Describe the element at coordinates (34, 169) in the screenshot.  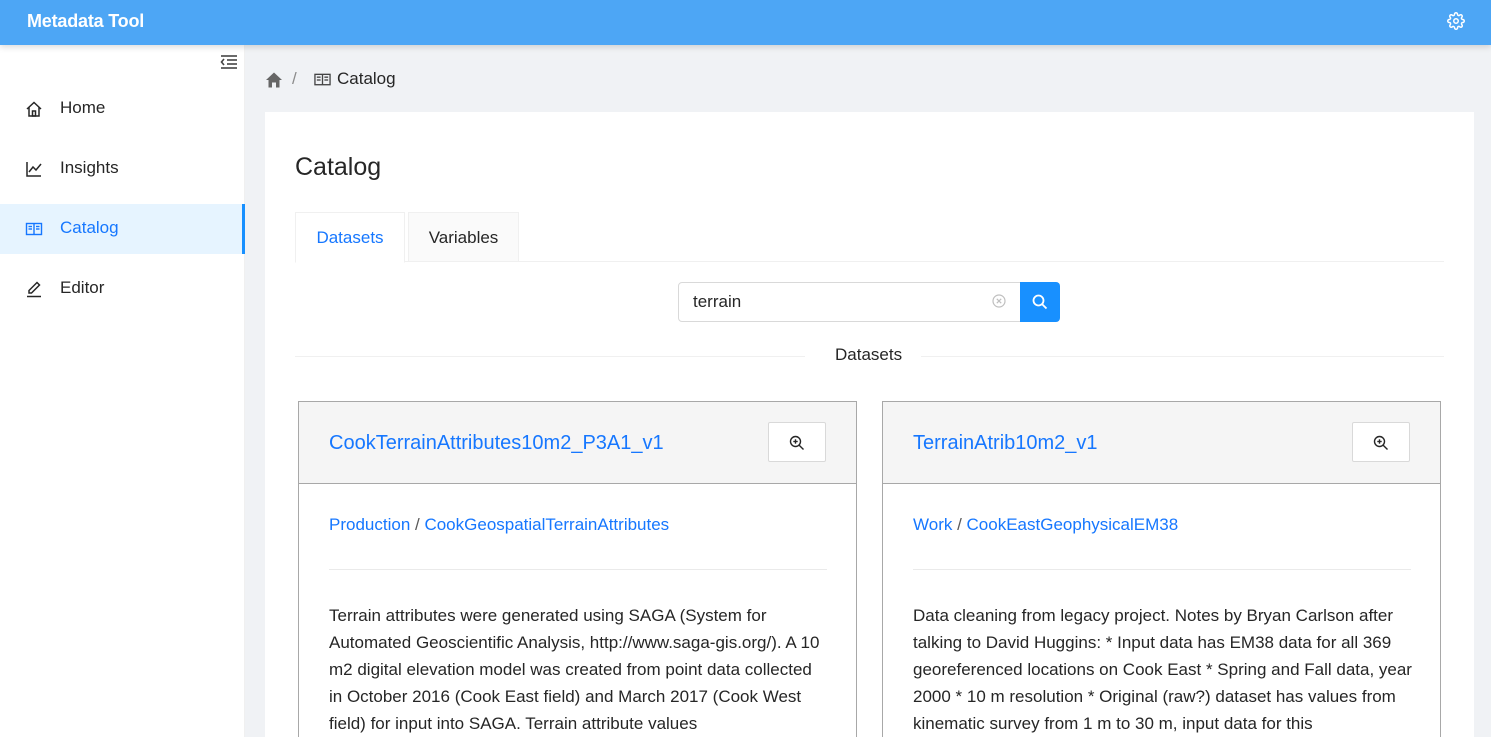
I see `line-chart-icon` at that location.